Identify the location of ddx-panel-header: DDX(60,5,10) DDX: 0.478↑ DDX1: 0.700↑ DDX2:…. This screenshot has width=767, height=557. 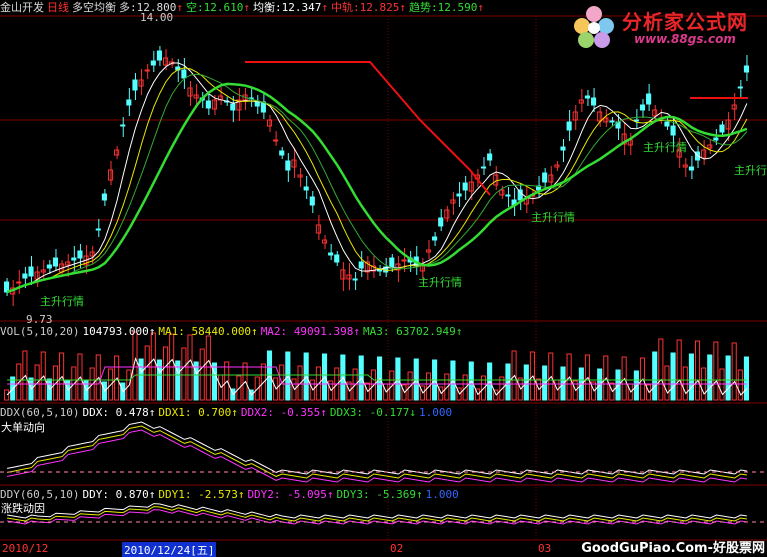
(227, 413).